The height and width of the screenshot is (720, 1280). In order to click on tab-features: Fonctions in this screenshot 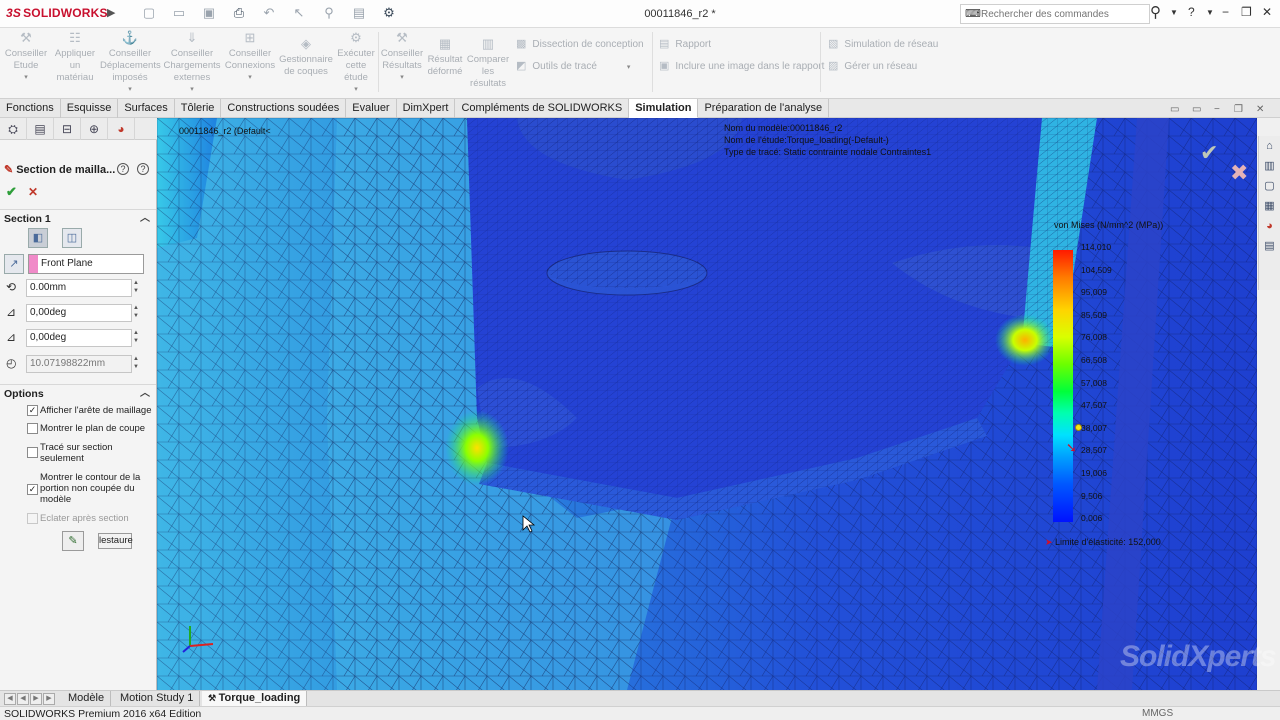, I will do `click(30, 108)`.